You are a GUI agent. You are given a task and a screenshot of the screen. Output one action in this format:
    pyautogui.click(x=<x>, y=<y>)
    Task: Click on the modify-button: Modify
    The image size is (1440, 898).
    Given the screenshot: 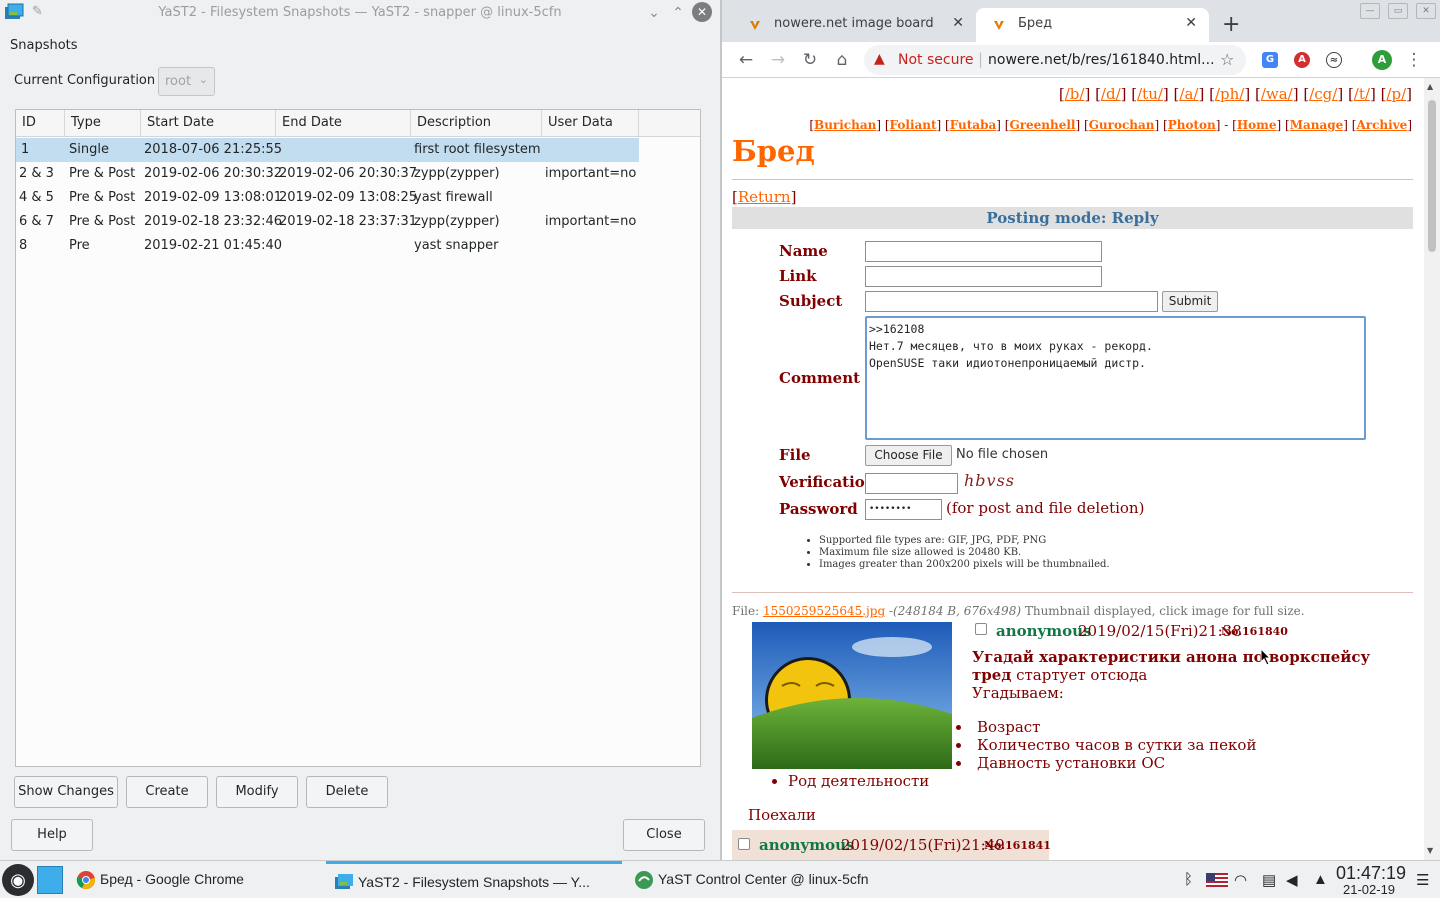 What is the action you would take?
    pyautogui.click(x=257, y=792)
    